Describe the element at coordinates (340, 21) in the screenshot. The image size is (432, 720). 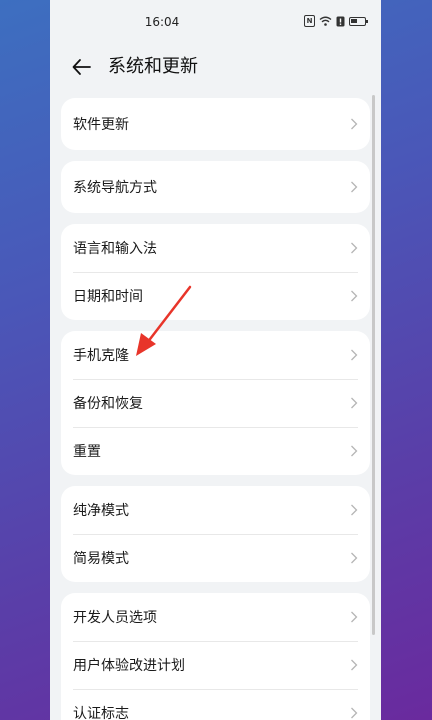
I see `alert-icon` at that location.